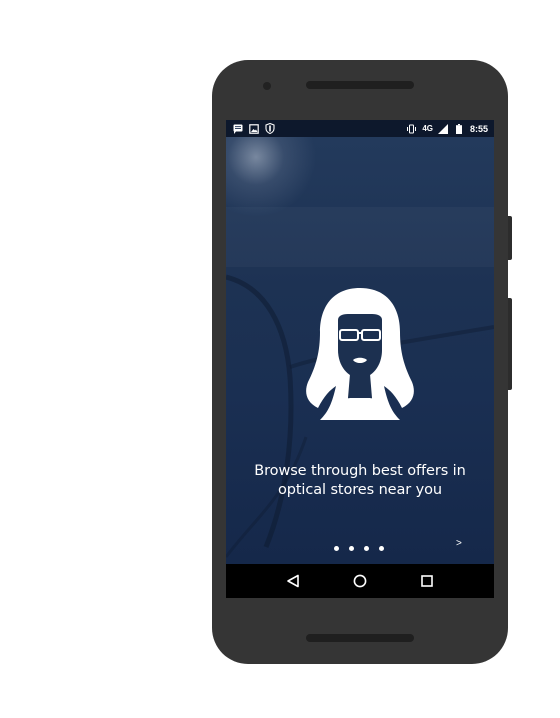  I want to click on next-button: >, so click(459, 543).